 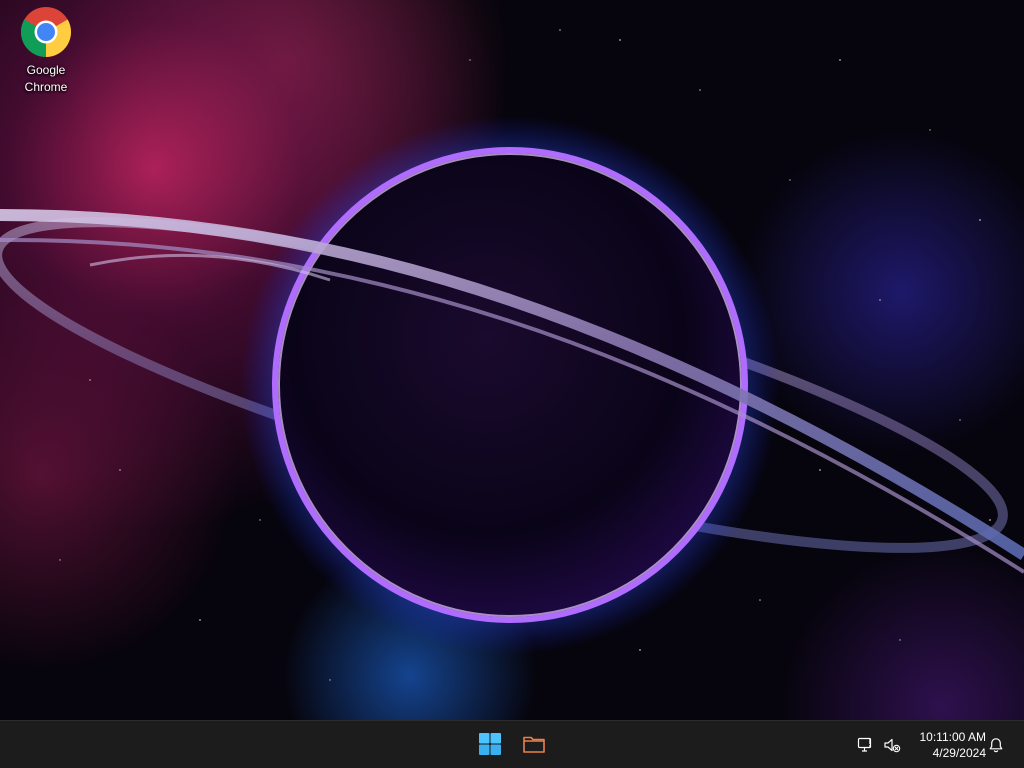 I want to click on chrome-icon, so click(x=46, y=32).